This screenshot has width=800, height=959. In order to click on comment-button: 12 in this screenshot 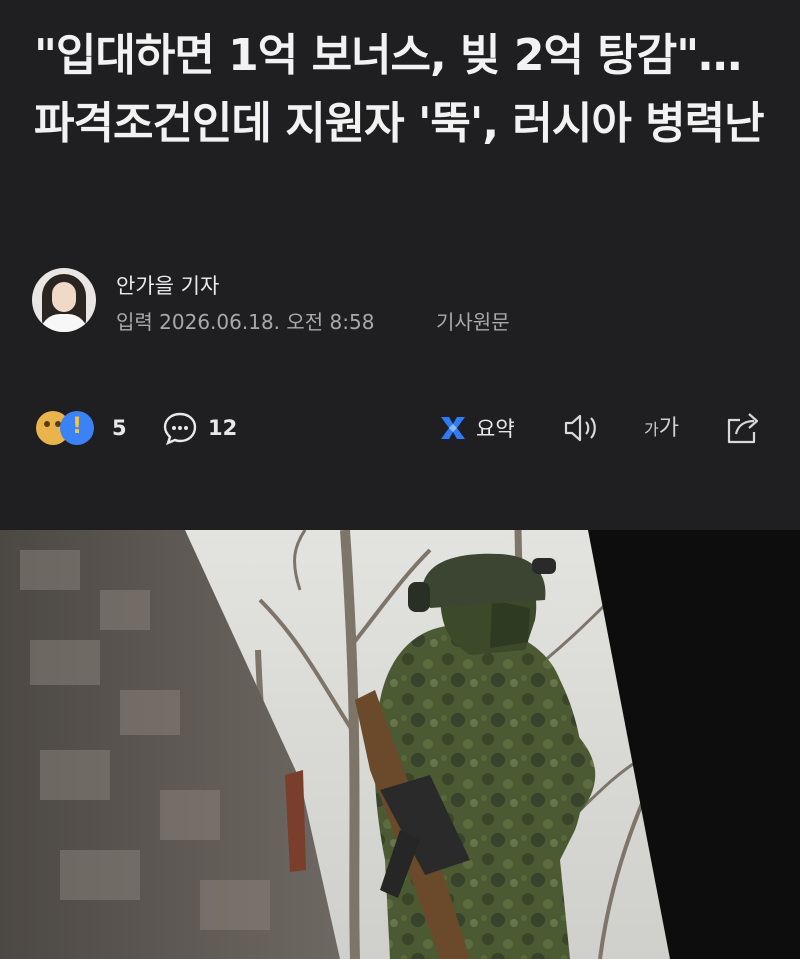, I will do `click(199, 428)`.